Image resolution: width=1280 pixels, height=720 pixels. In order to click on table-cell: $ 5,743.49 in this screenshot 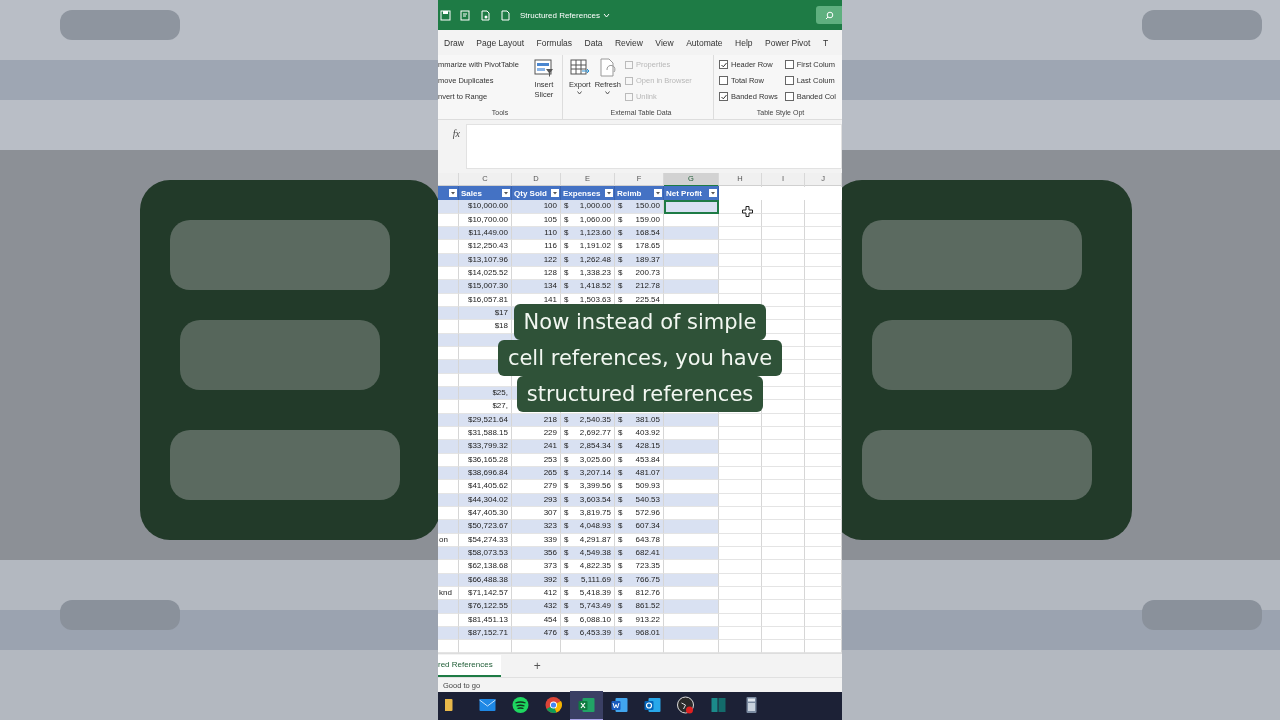, I will do `click(588, 607)`.